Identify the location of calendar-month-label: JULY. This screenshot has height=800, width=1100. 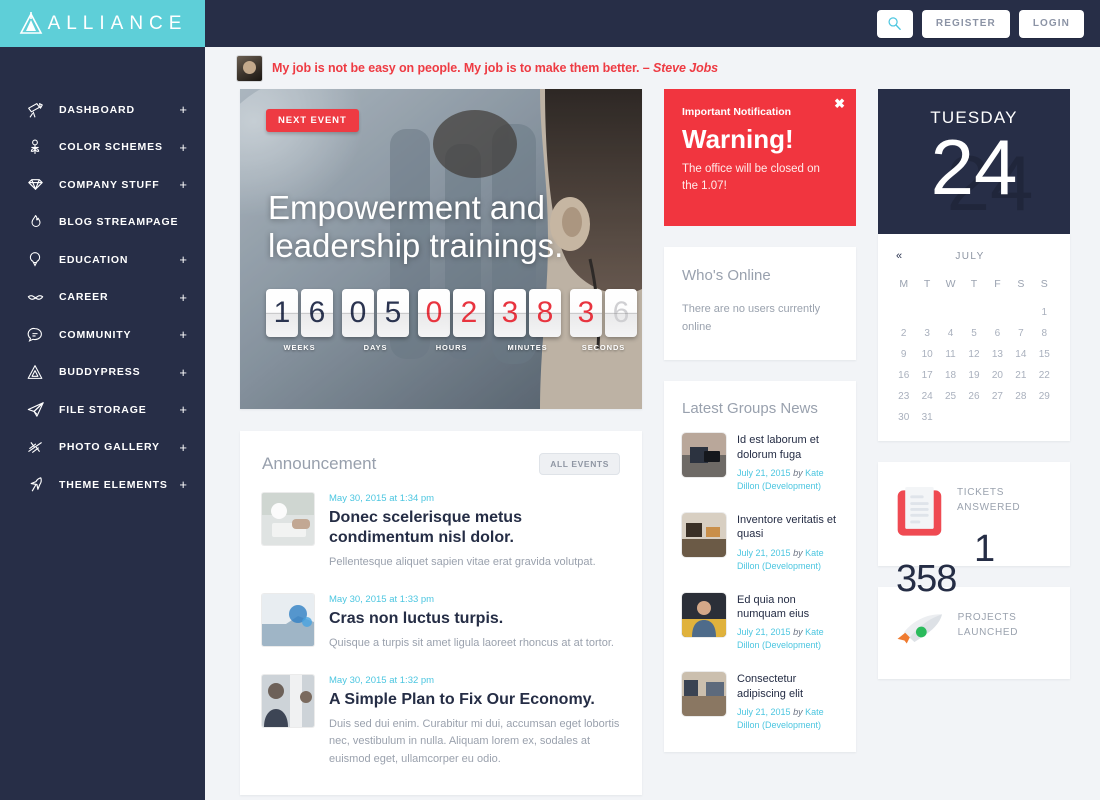
(970, 256).